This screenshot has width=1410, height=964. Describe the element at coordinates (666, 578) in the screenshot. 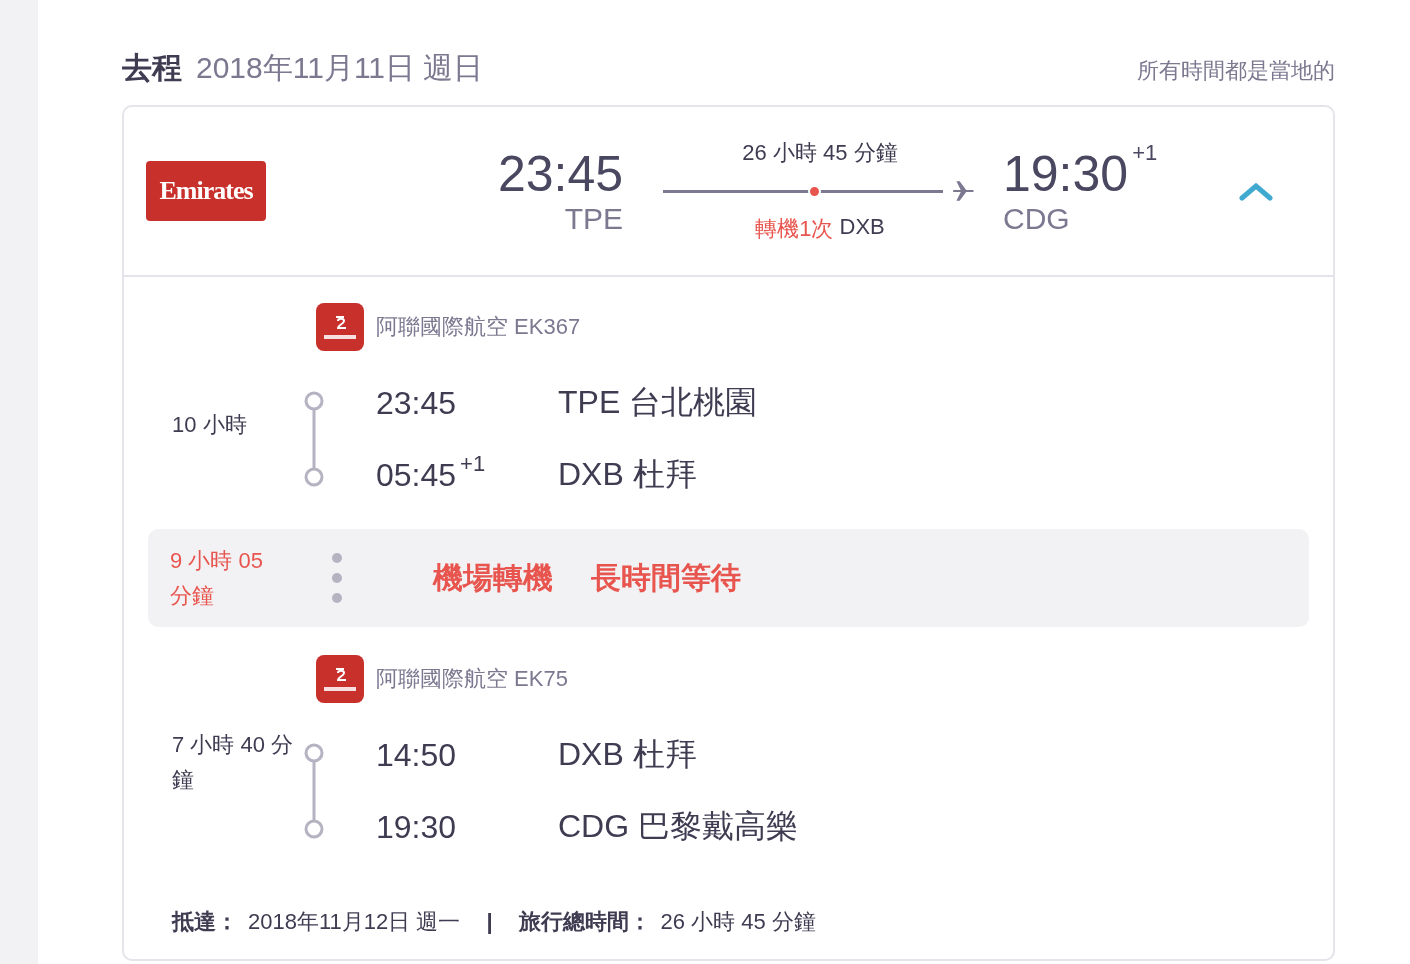

I see `layover-tag: 長時間等待` at that location.